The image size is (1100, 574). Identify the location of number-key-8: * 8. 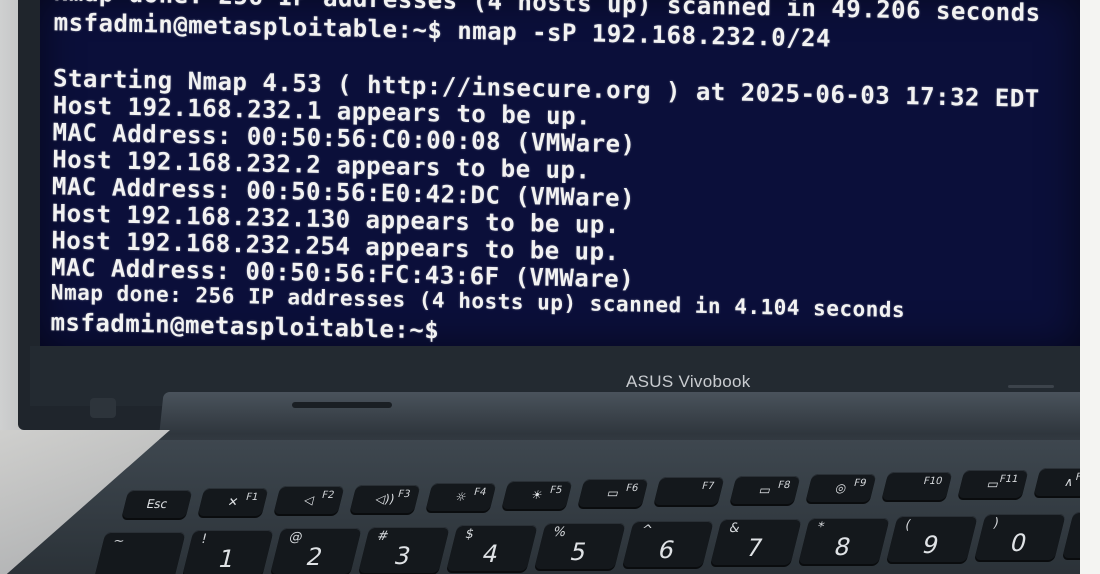
(844, 540).